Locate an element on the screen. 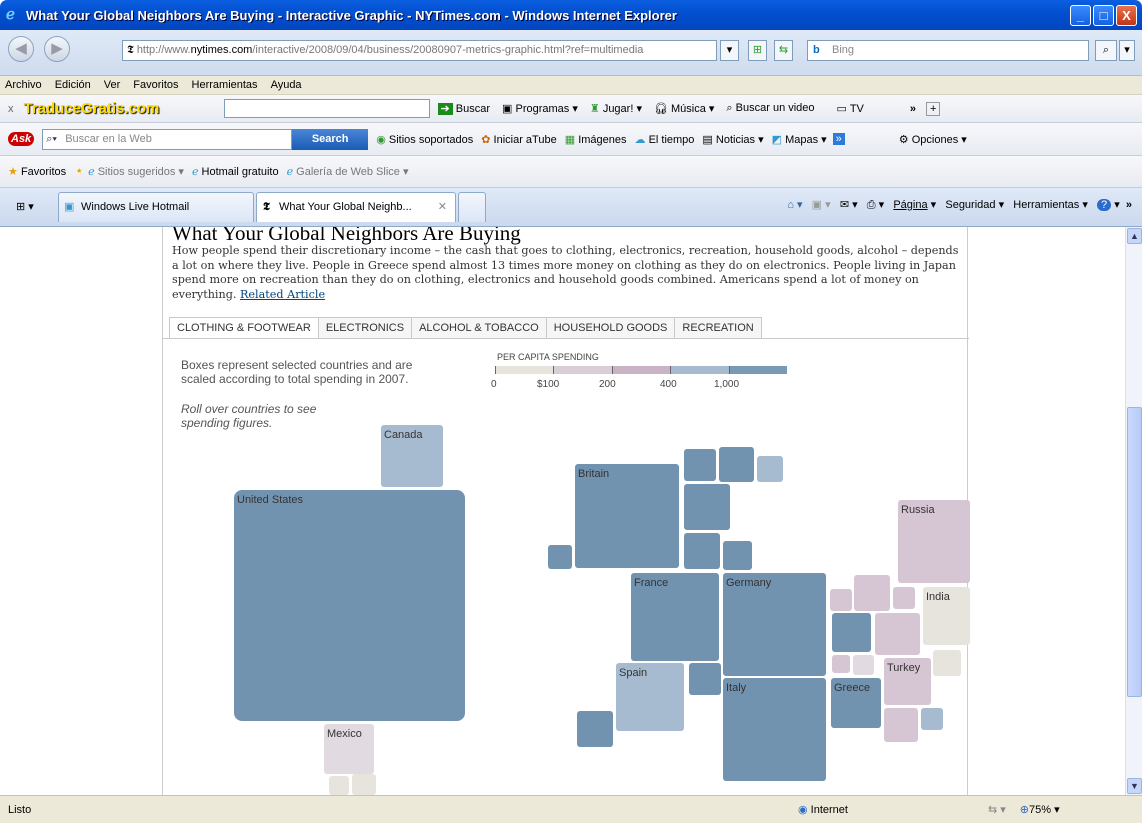 The image size is (1142, 823). musica-button: 🎧︎ Música ▾ is located at coordinates (684, 108).